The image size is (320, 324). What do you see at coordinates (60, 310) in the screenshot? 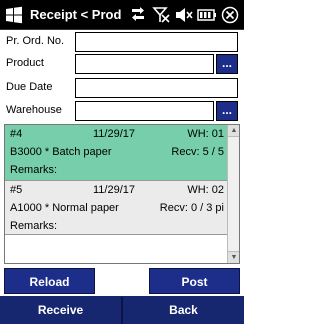
I see `receive-softkey: Receive` at bounding box center [60, 310].